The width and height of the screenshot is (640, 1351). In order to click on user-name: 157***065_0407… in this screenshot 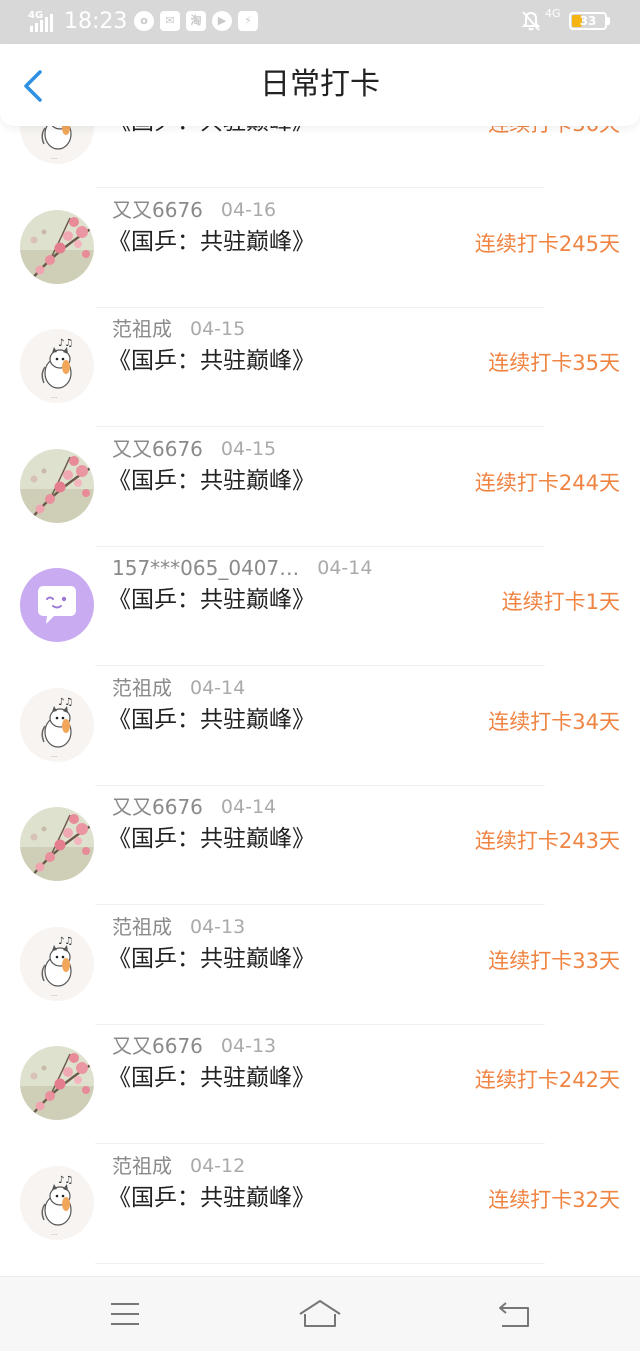, I will do `click(205, 568)`.